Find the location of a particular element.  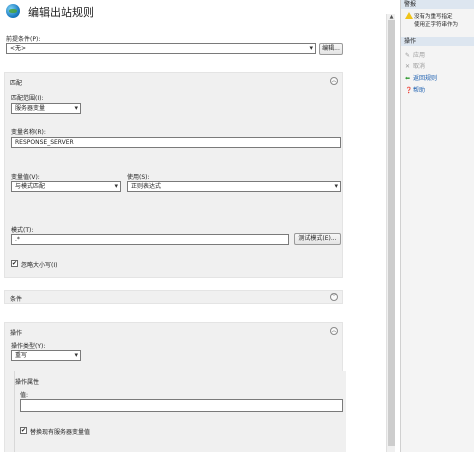

action-properties-group: 操作属性 值: ✔ 替换现有服务器变量值 is located at coordinates (180, 411).